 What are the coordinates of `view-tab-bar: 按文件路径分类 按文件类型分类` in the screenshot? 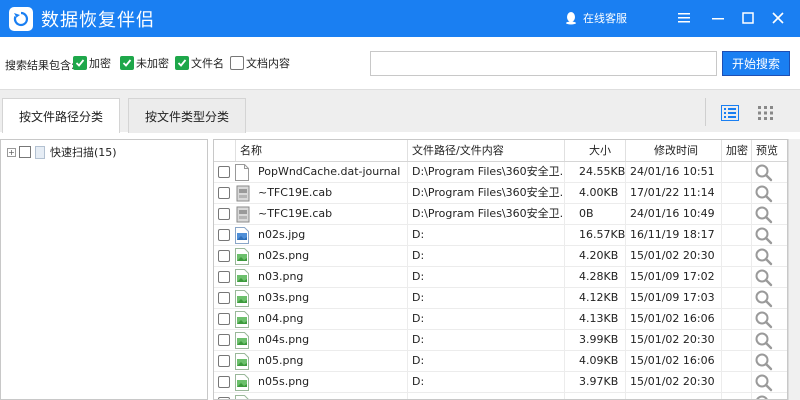 It's located at (400, 111).